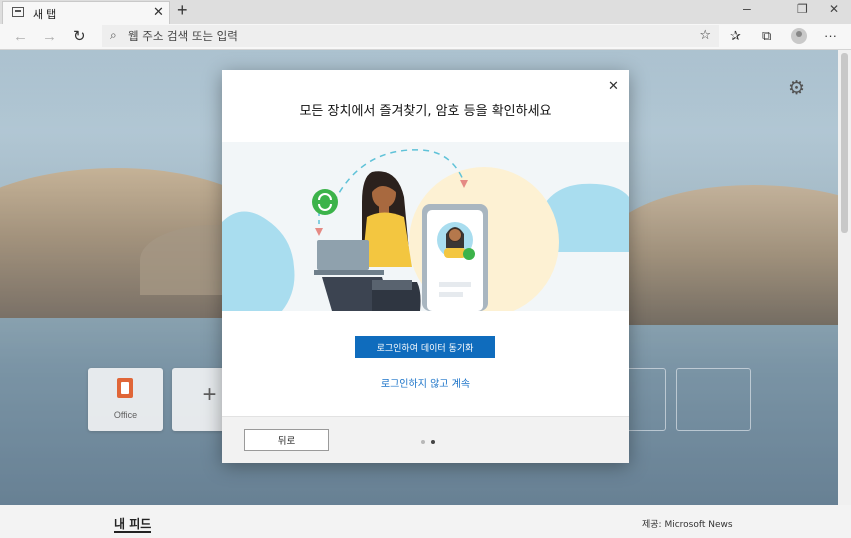  What do you see at coordinates (286, 440) in the screenshot?
I see `back-button: 뒤로` at bounding box center [286, 440].